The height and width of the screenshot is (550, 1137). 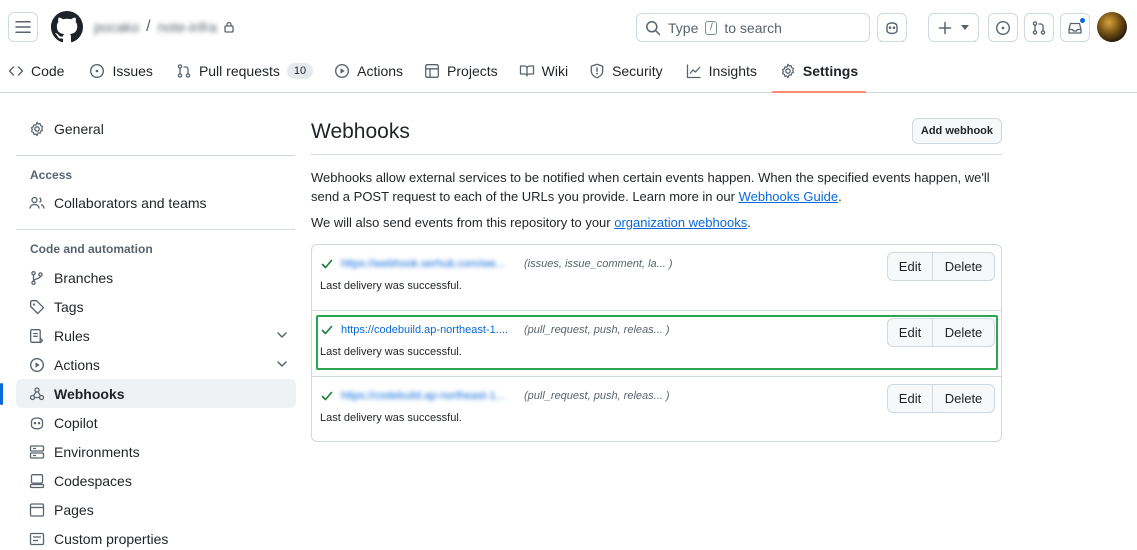 I want to click on repo-owner-link: pocako, so click(x=116, y=27).